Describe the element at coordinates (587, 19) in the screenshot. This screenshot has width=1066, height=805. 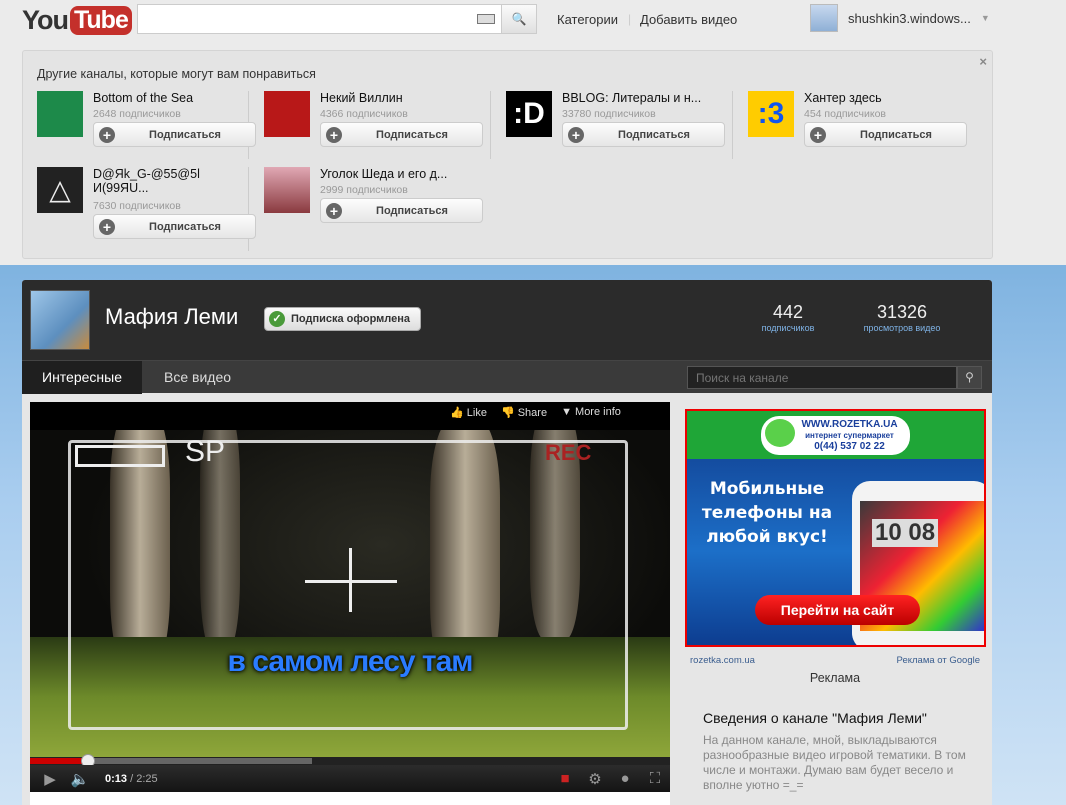
I see `categories-link: Категории` at that location.